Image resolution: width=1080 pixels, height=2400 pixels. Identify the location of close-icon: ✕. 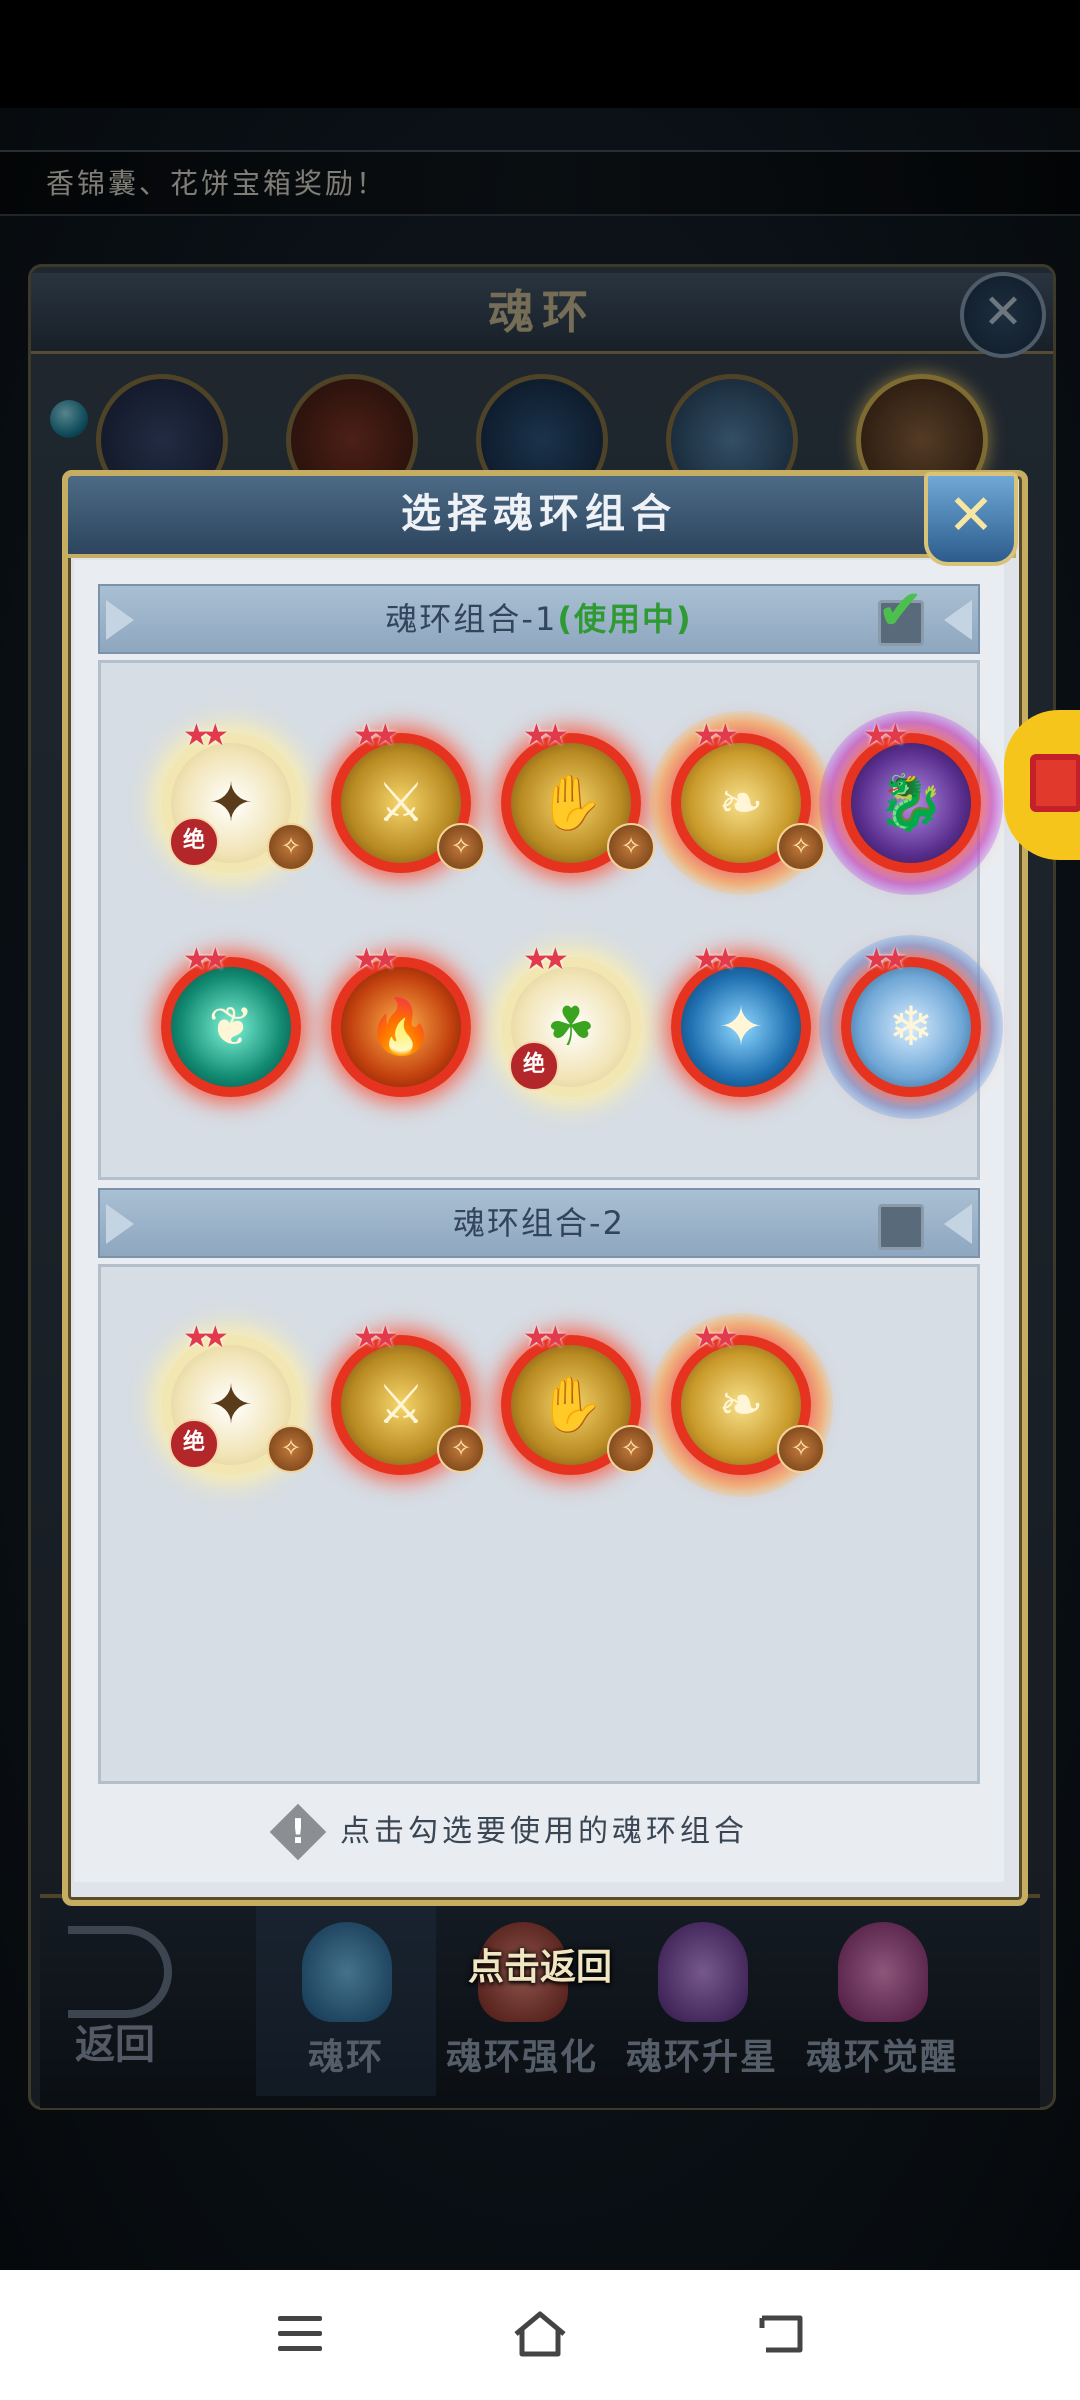
(971, 519).